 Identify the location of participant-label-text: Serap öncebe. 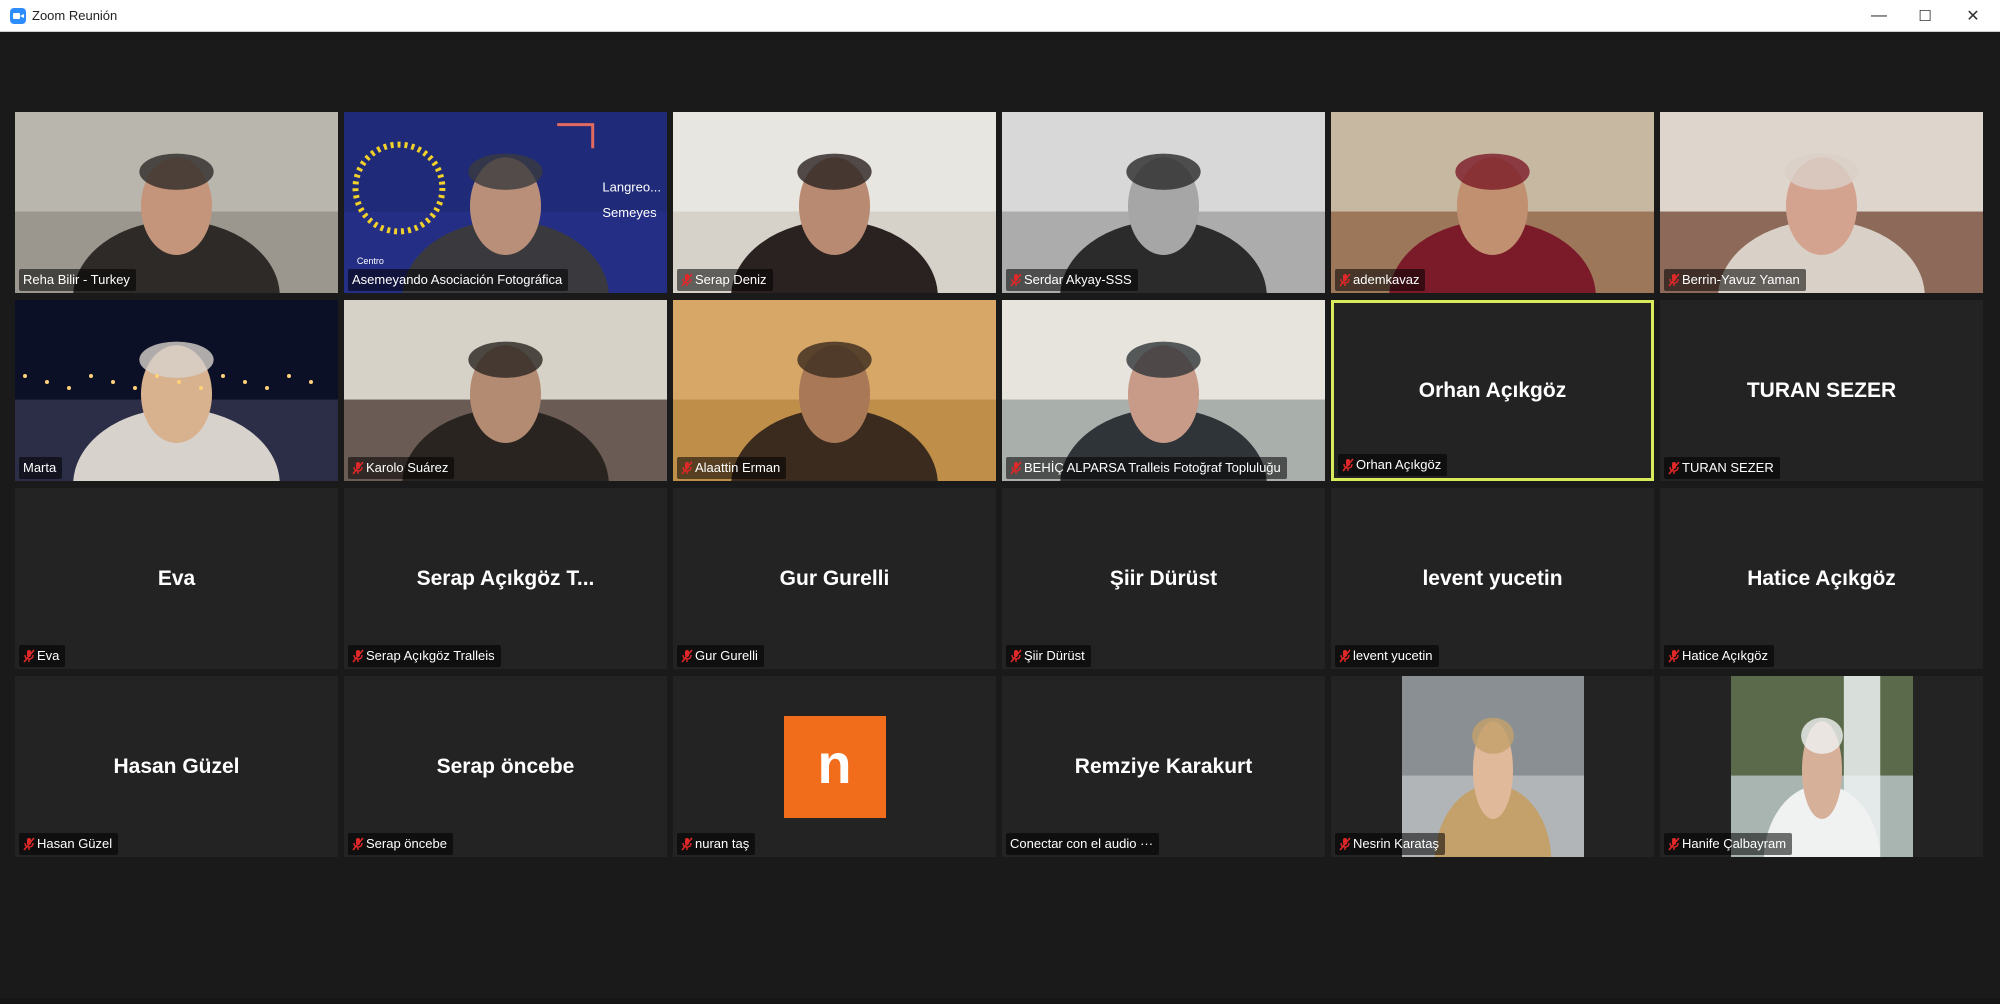
(406, 843).